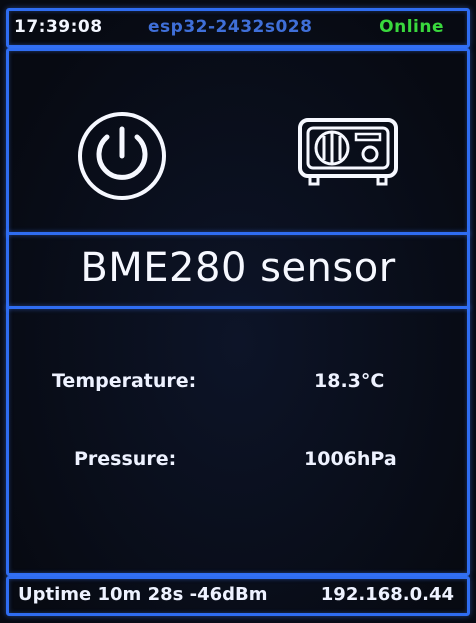  Describe the element at coordinates (58, 27) in the screenshot. I see `clock: 17:39:08` at that location.